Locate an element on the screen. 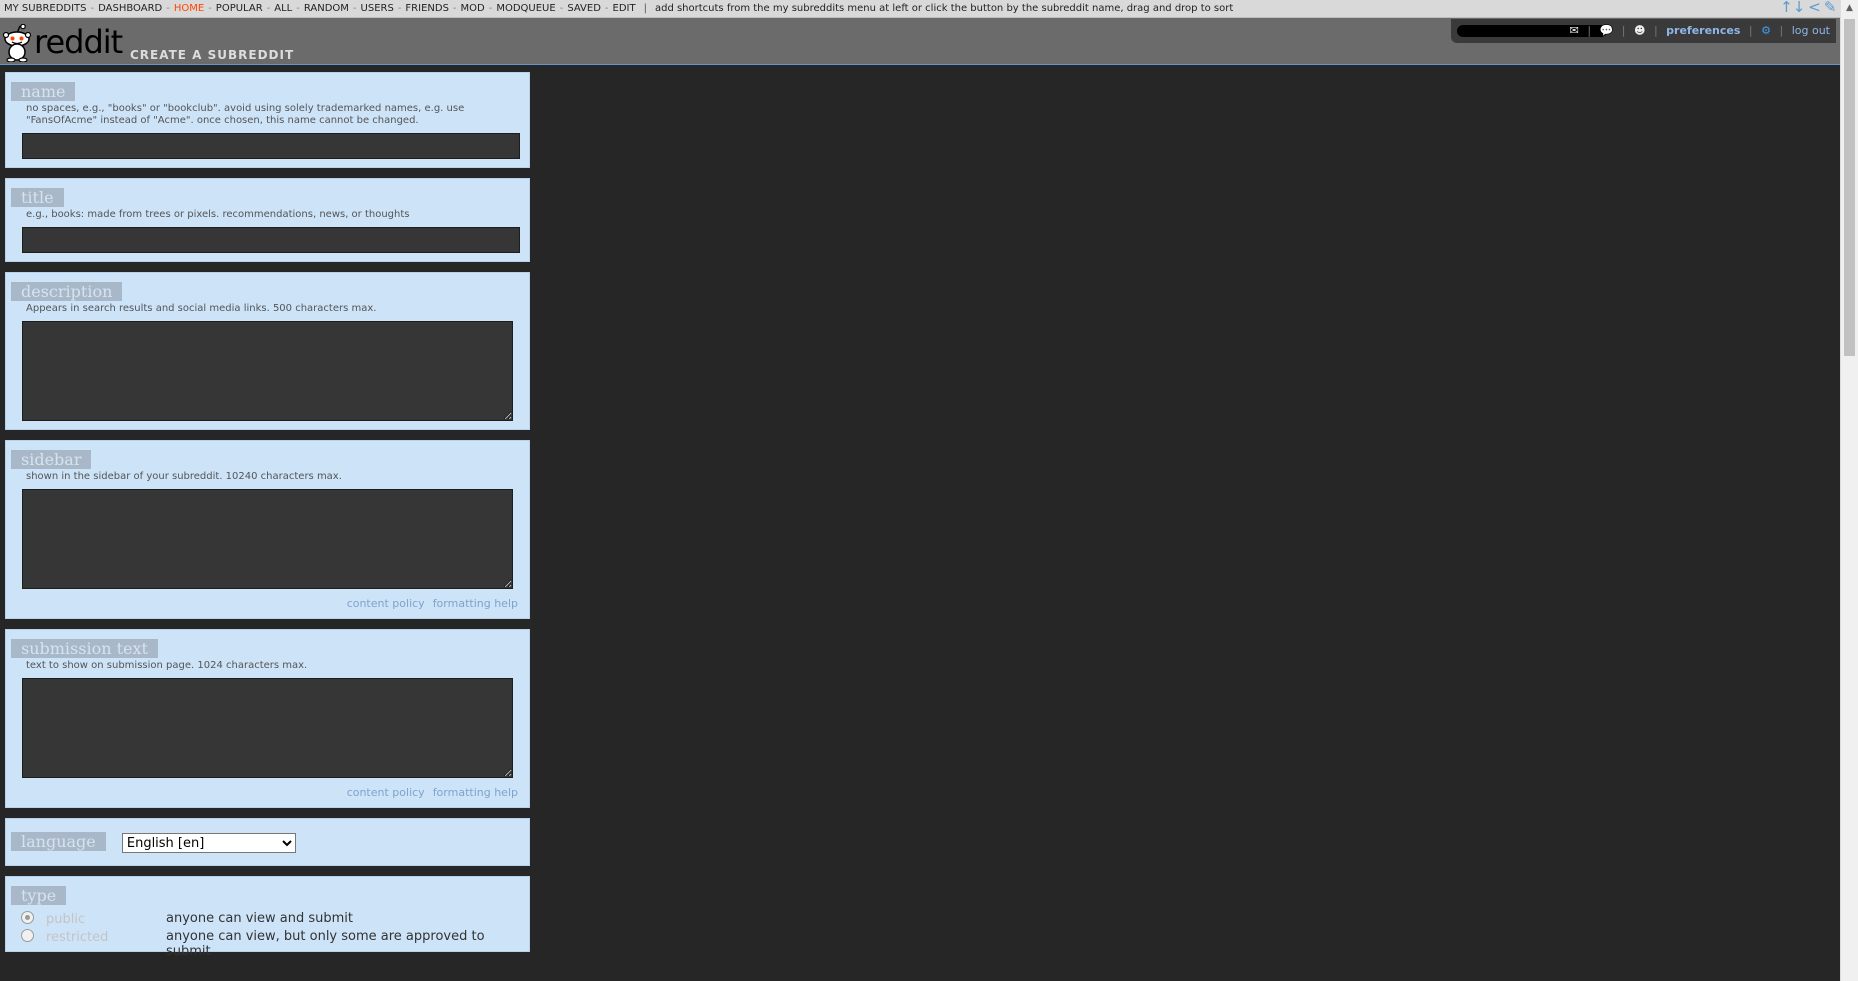 This screenshot has width=1858, height=981. reddit-wordmark: reddit is located at coordinates (78, 42).